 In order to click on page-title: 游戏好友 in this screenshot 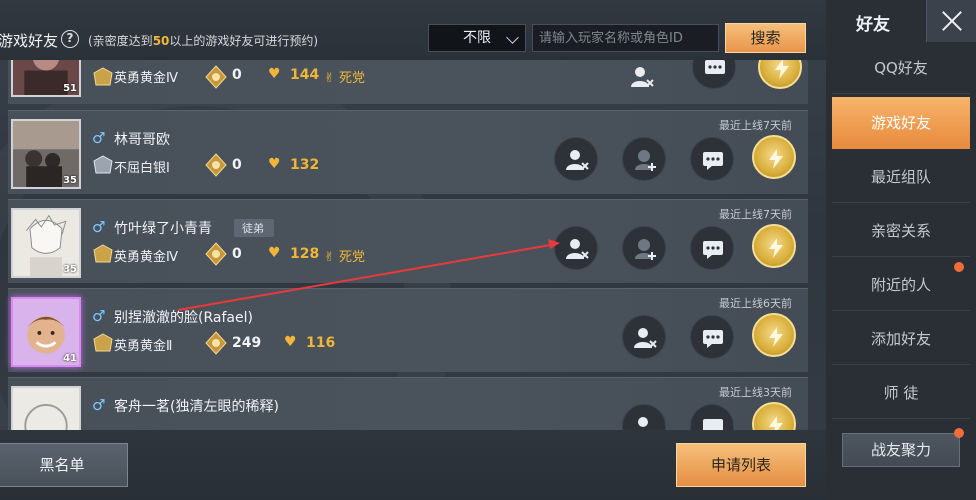, I will do `click(29, 41)`.